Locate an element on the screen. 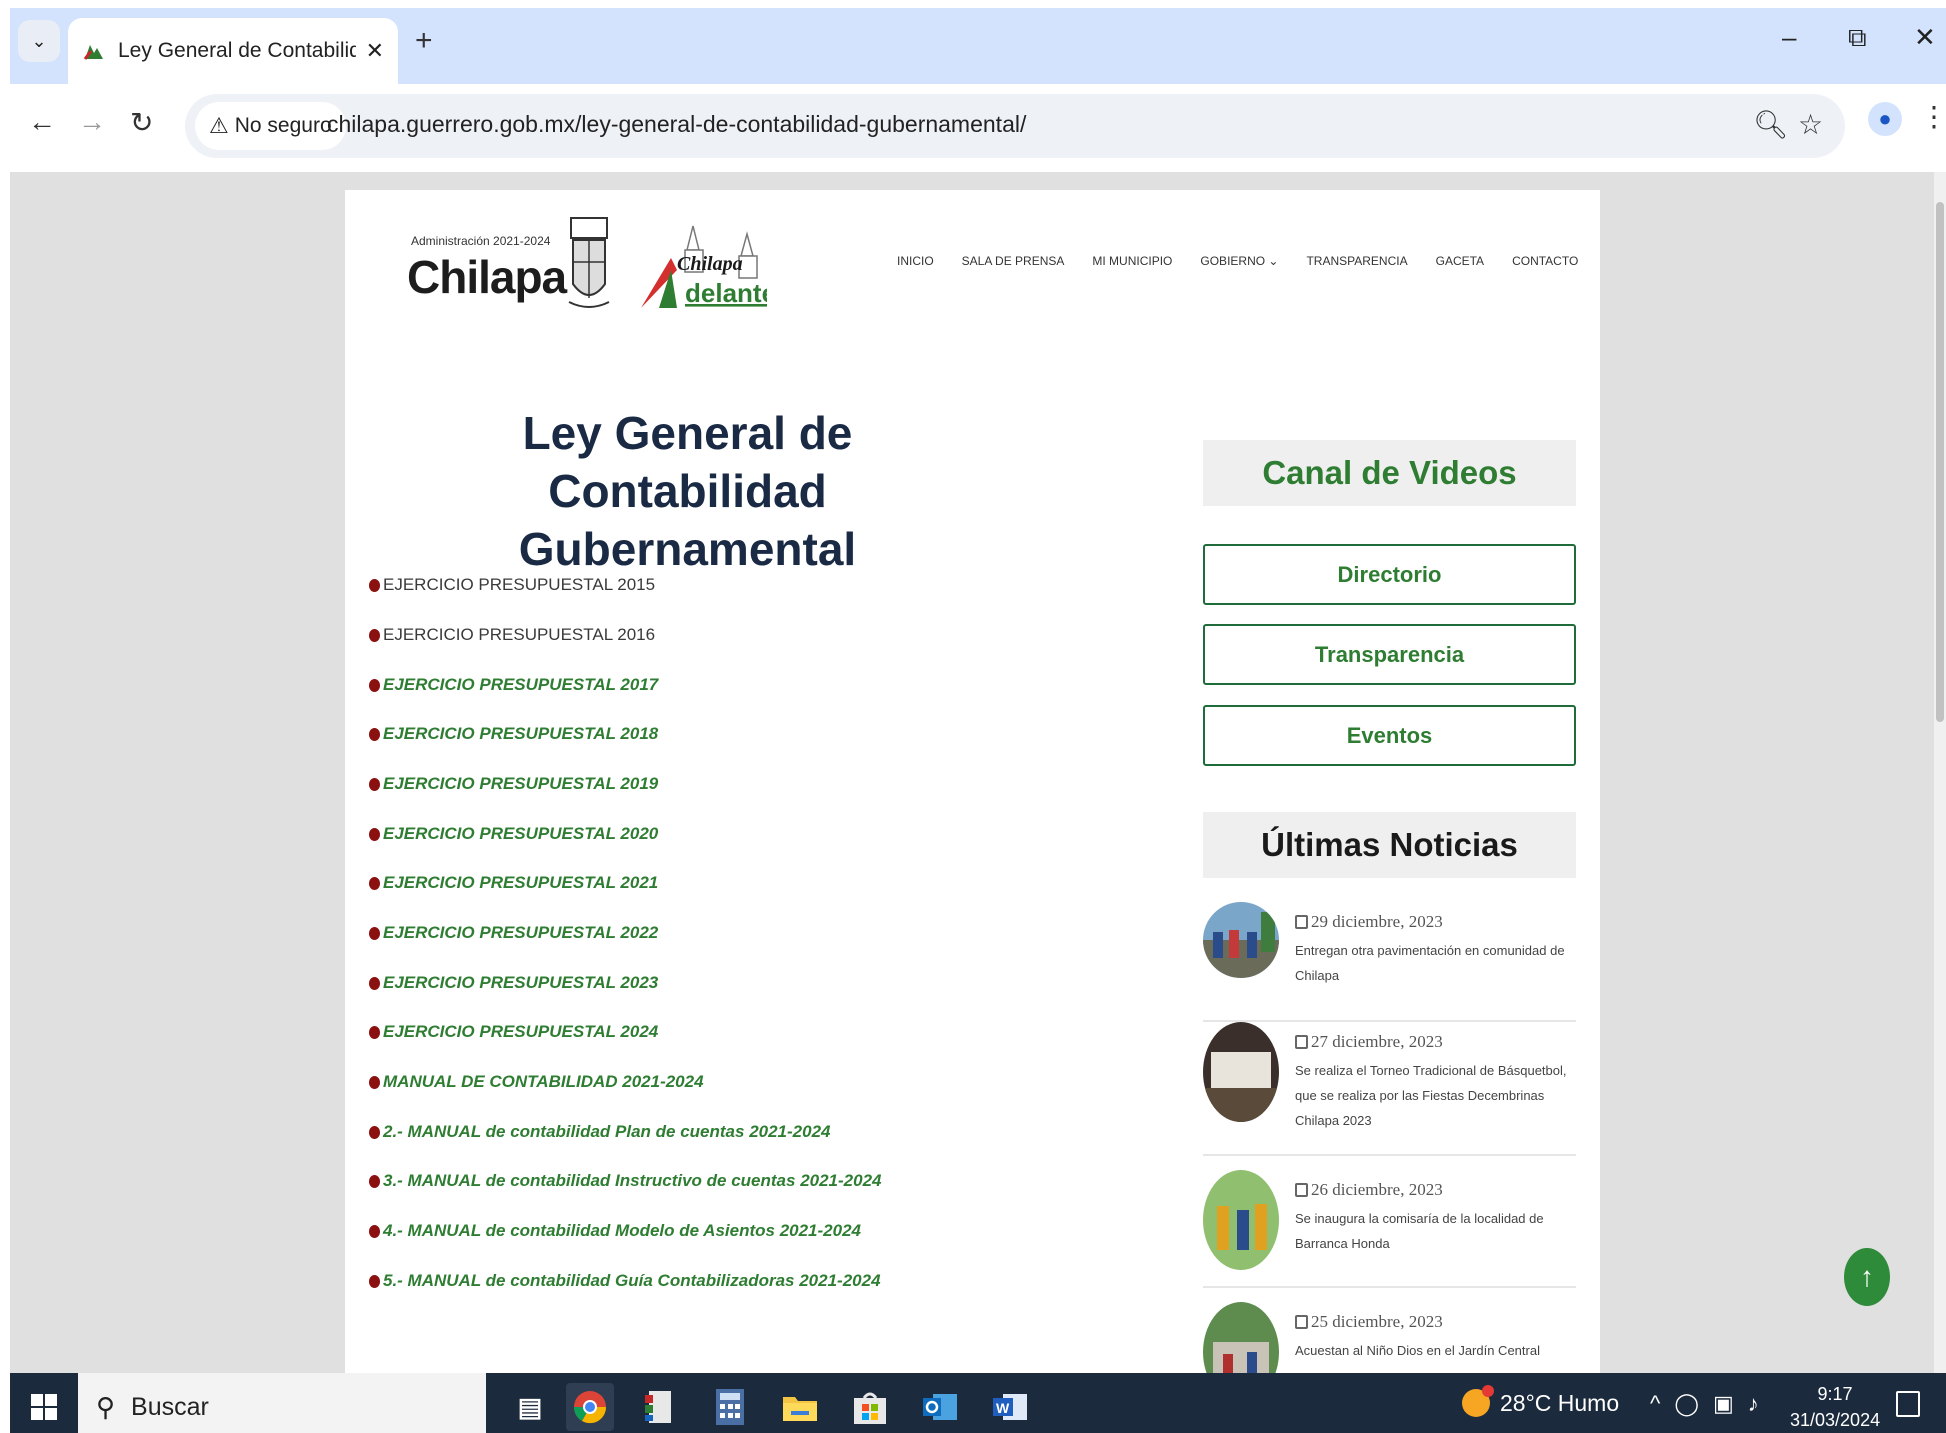  chrome-icon is located at coordinates (590, 1407).